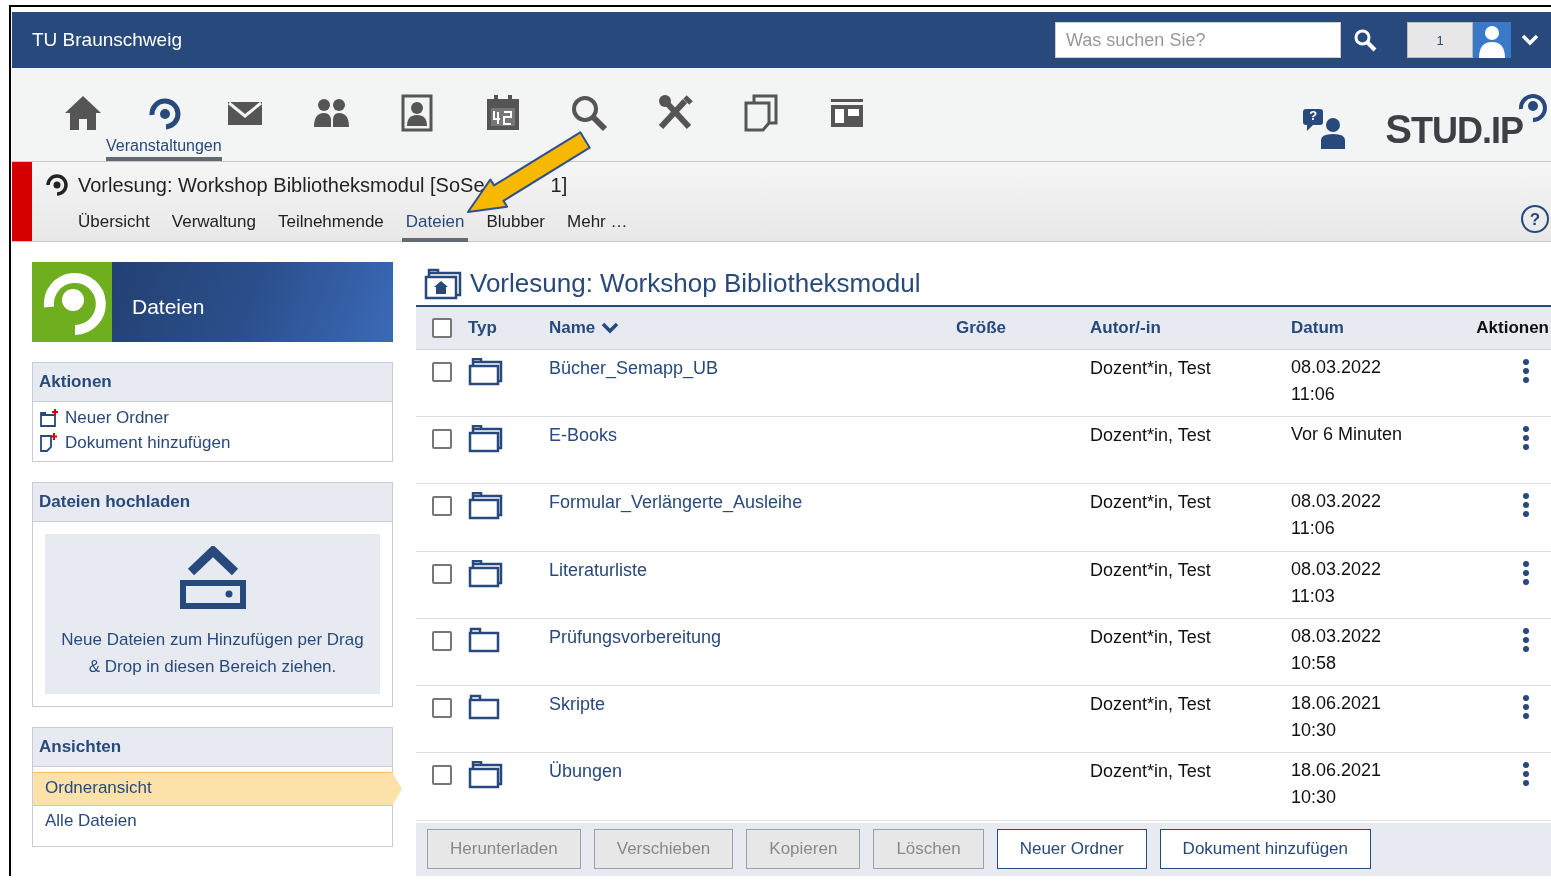  Describe the element at coordinates (212, 653) in the screenshot. I see `drop-zone-text: Neue Dateien zum Hinzufügen per Drag & Drop in diesen Bereich ziehen.` at that location.